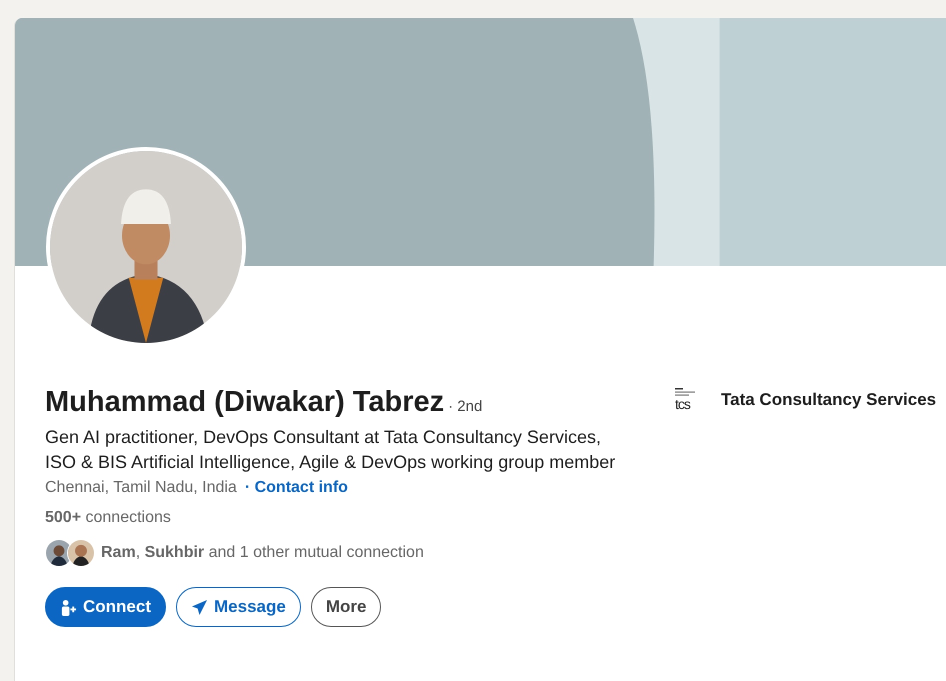 The image size is (946, 681). I want to click on company-name: Tata Consultancy Services, so click(828, 400).